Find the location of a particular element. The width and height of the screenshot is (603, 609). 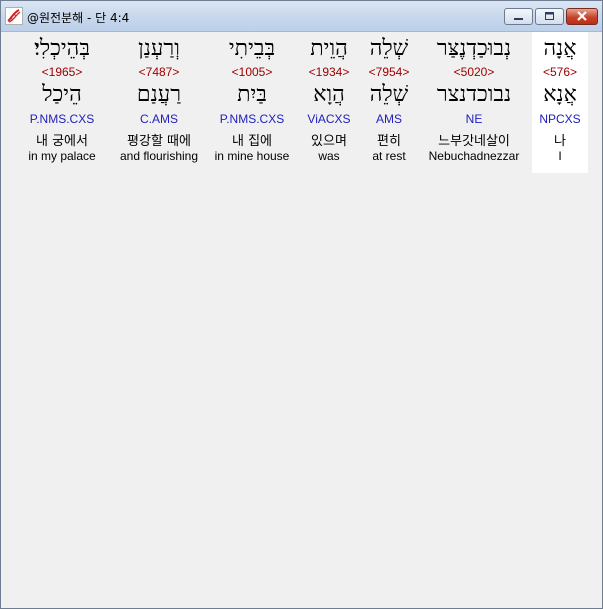

english-gloss: in my palace is located at coordinates (62, 156).